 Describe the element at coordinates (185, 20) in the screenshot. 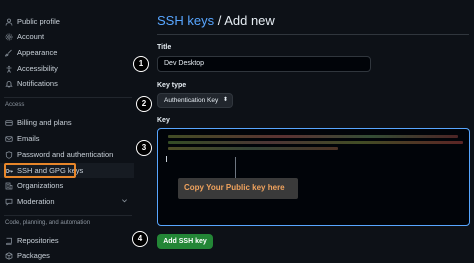

I see `ssh-keys-link: SSH keys` at that location.